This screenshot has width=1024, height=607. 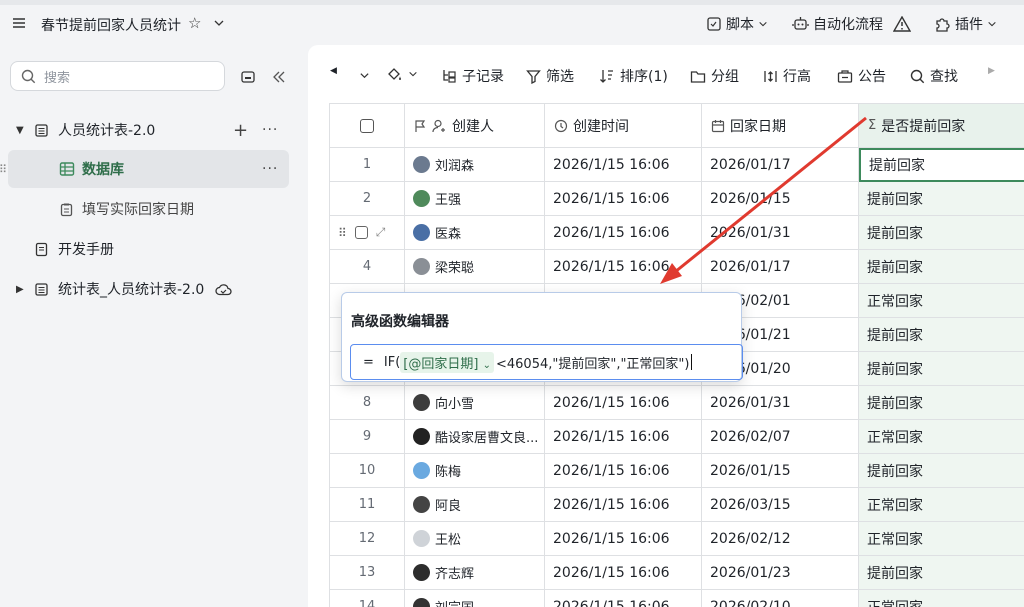 What do you see at coordinates (861, 76) in the screenshot?
I see `notice-button: 公告` at bounding box center [861, 76].